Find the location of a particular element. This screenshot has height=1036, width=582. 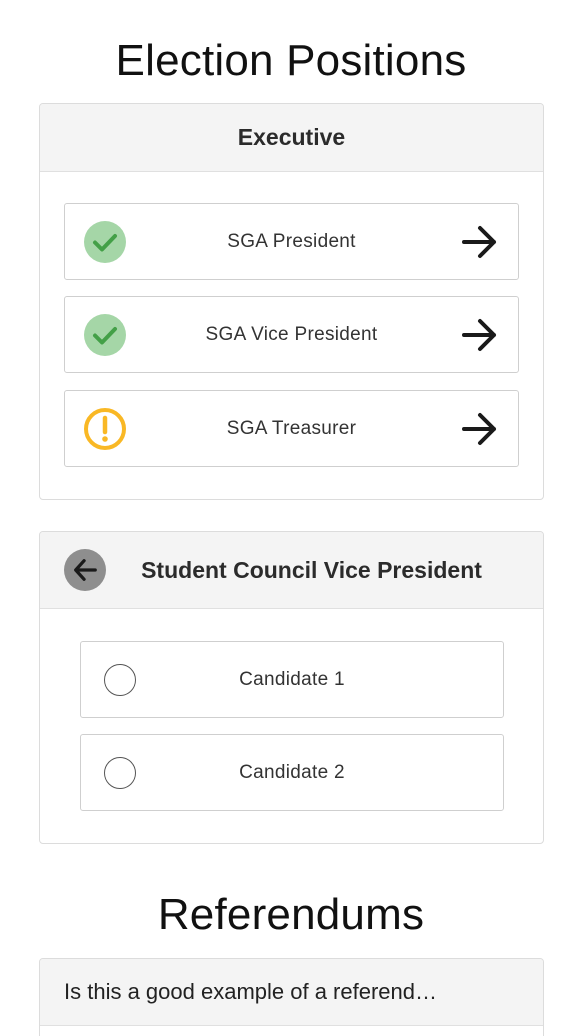

position-label: SGA Treasurer is located at coordinates (291, 428).